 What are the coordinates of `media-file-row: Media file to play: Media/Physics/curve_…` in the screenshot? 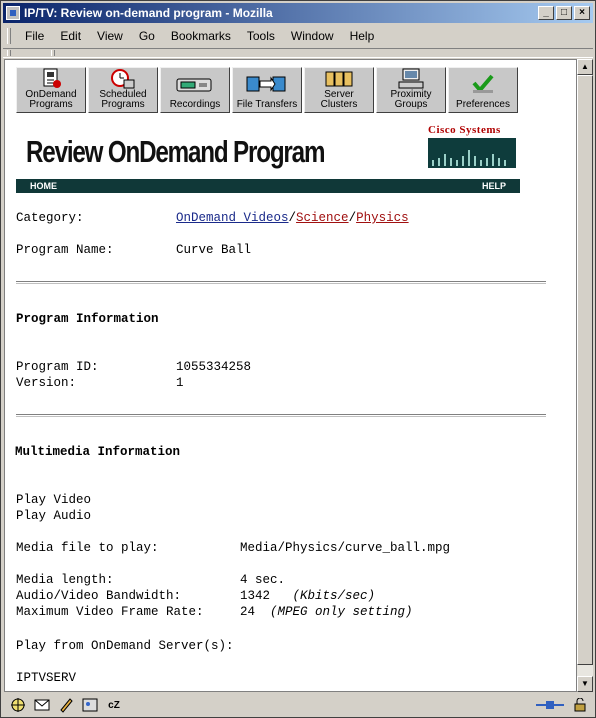 It's located at (286, 548).